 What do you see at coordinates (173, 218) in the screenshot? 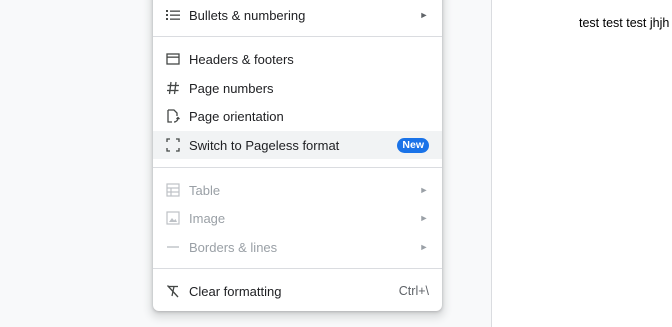
I see `image-icon` at bounding box center [173, 218].